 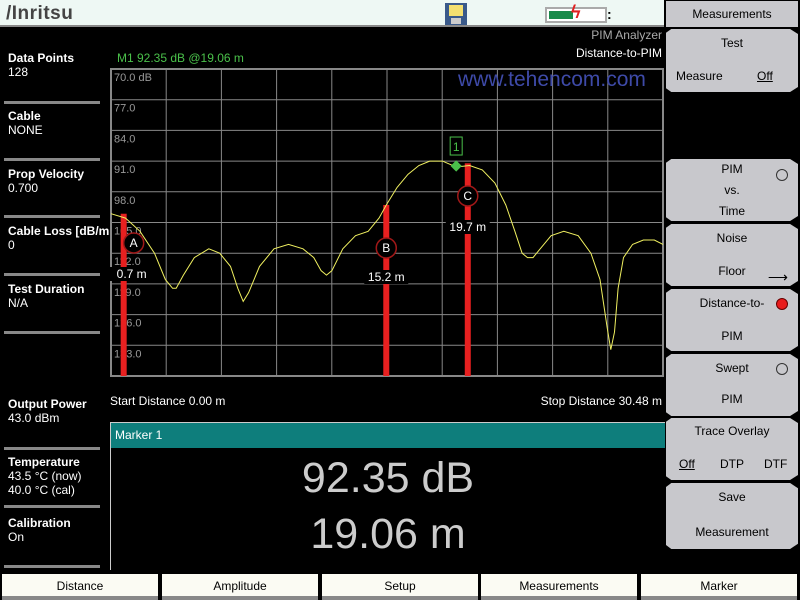 What do you see at coordinates (45, 476) in the screenshot?
I see `temperature-info: Temperature 43.5 °C (now) 40.0 °C (cal)` at bounding box center [45, 476].